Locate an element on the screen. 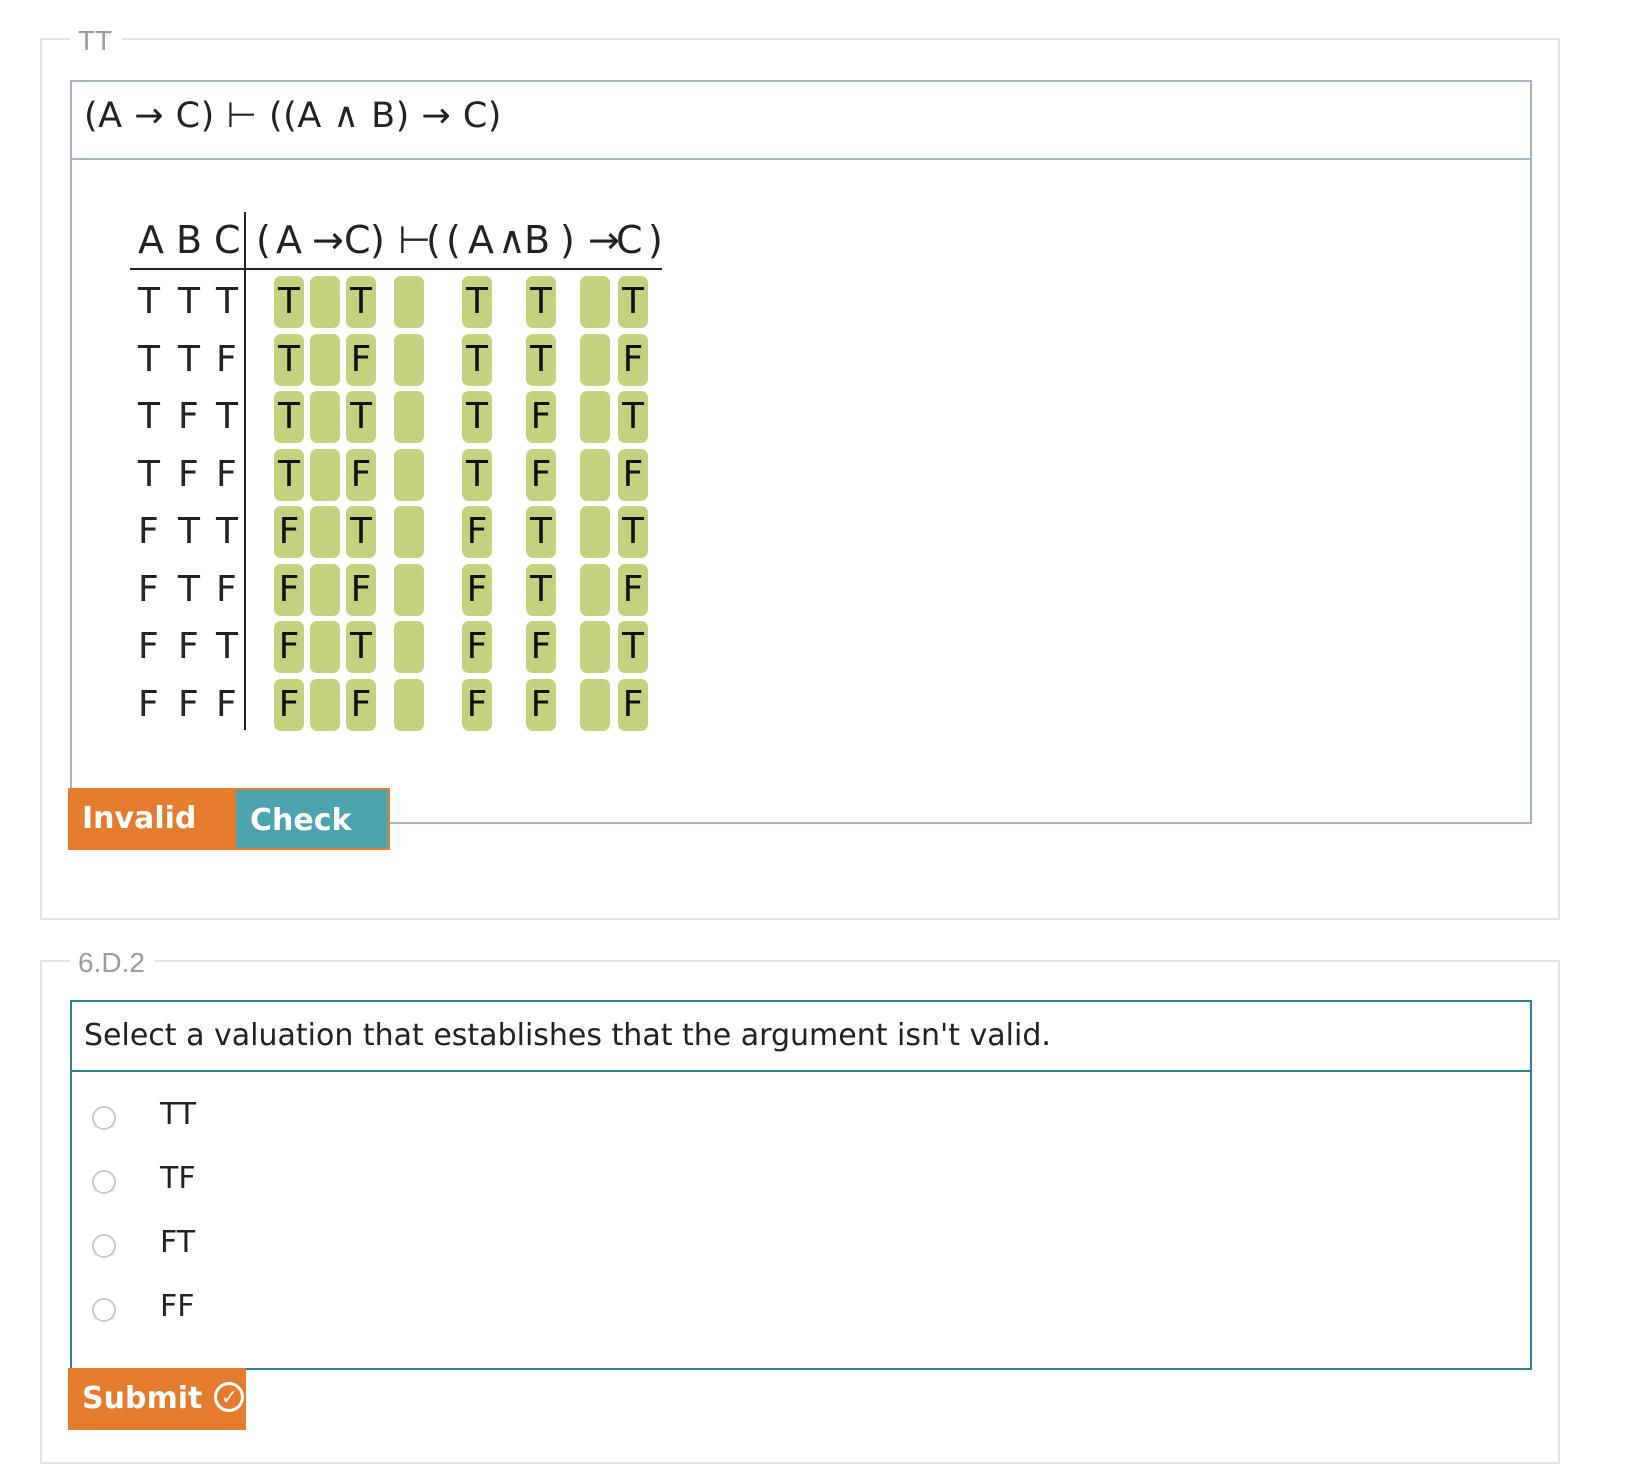 The height and width of the screenshot is (1476, 1630). table-header-rule is located at coordinates (396, 269).